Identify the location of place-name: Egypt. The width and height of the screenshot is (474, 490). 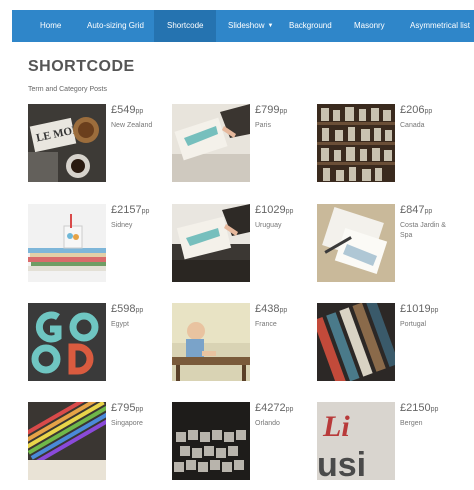
(140, 325).